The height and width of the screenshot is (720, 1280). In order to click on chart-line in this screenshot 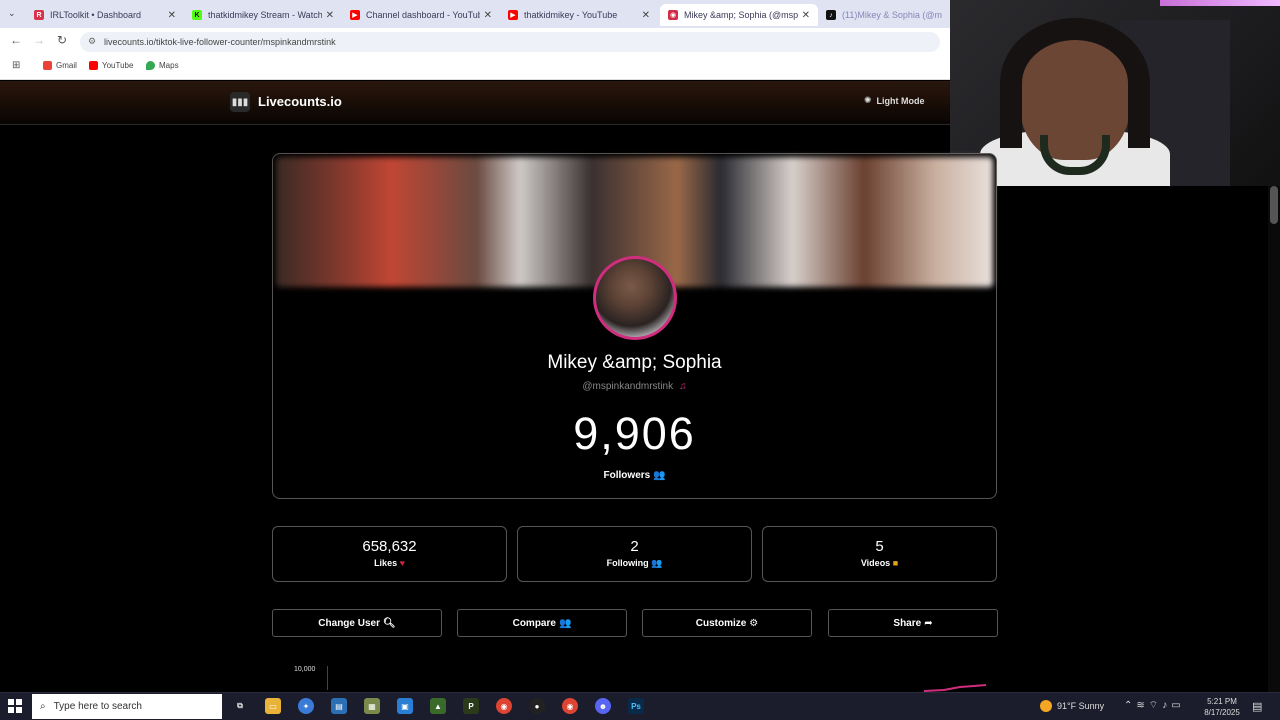, I will do `click(955, 688)`.